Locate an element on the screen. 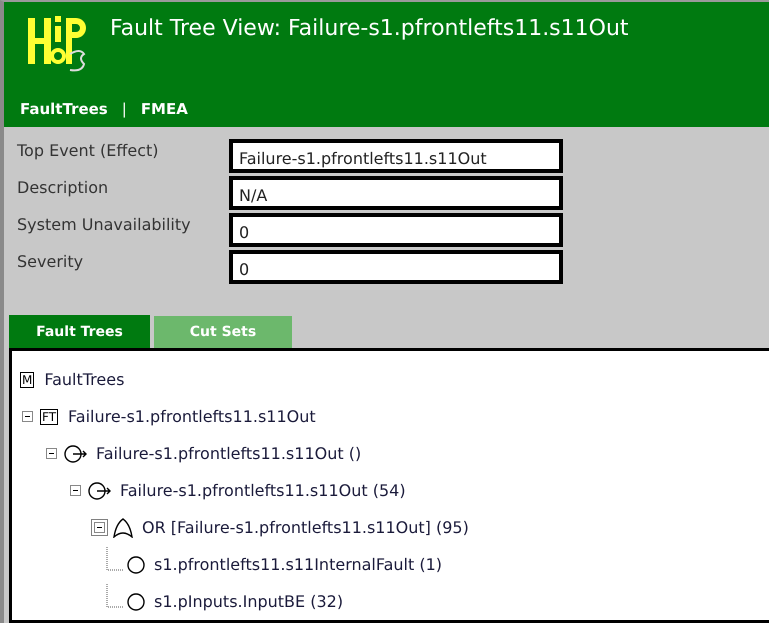 Image resolution: width=769 pixels, height=623 pixels. field-label: Description is located at coordinates (63, 187).